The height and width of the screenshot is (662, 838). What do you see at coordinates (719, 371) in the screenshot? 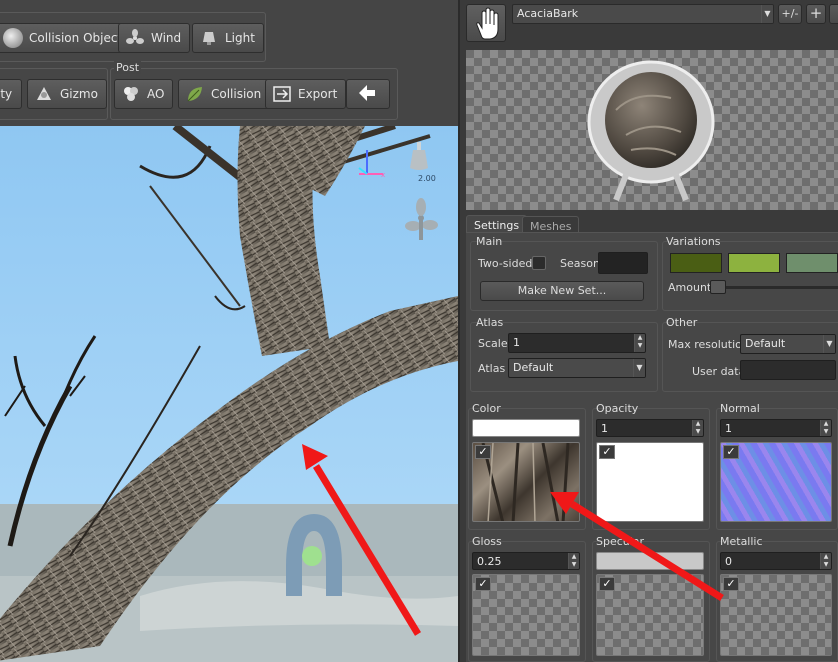
I see `user-data-label: User data` at bounding box center [719, 371].